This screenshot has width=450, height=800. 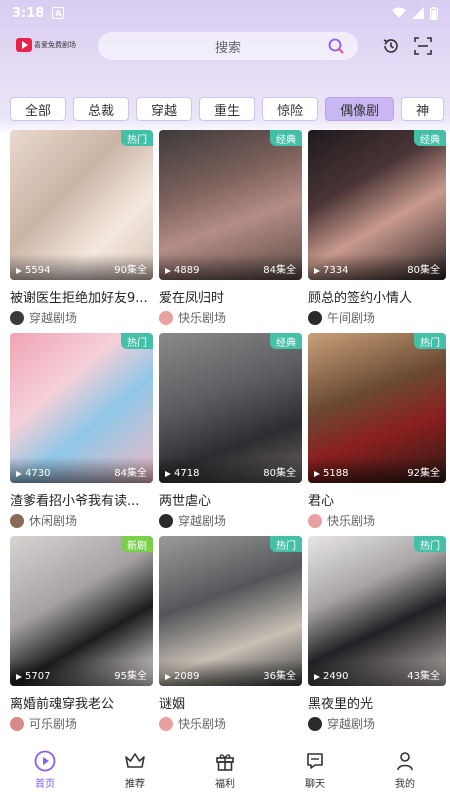 I want to click on drama-poster: 热门 4730 84集全, so click(x=81, y=408).